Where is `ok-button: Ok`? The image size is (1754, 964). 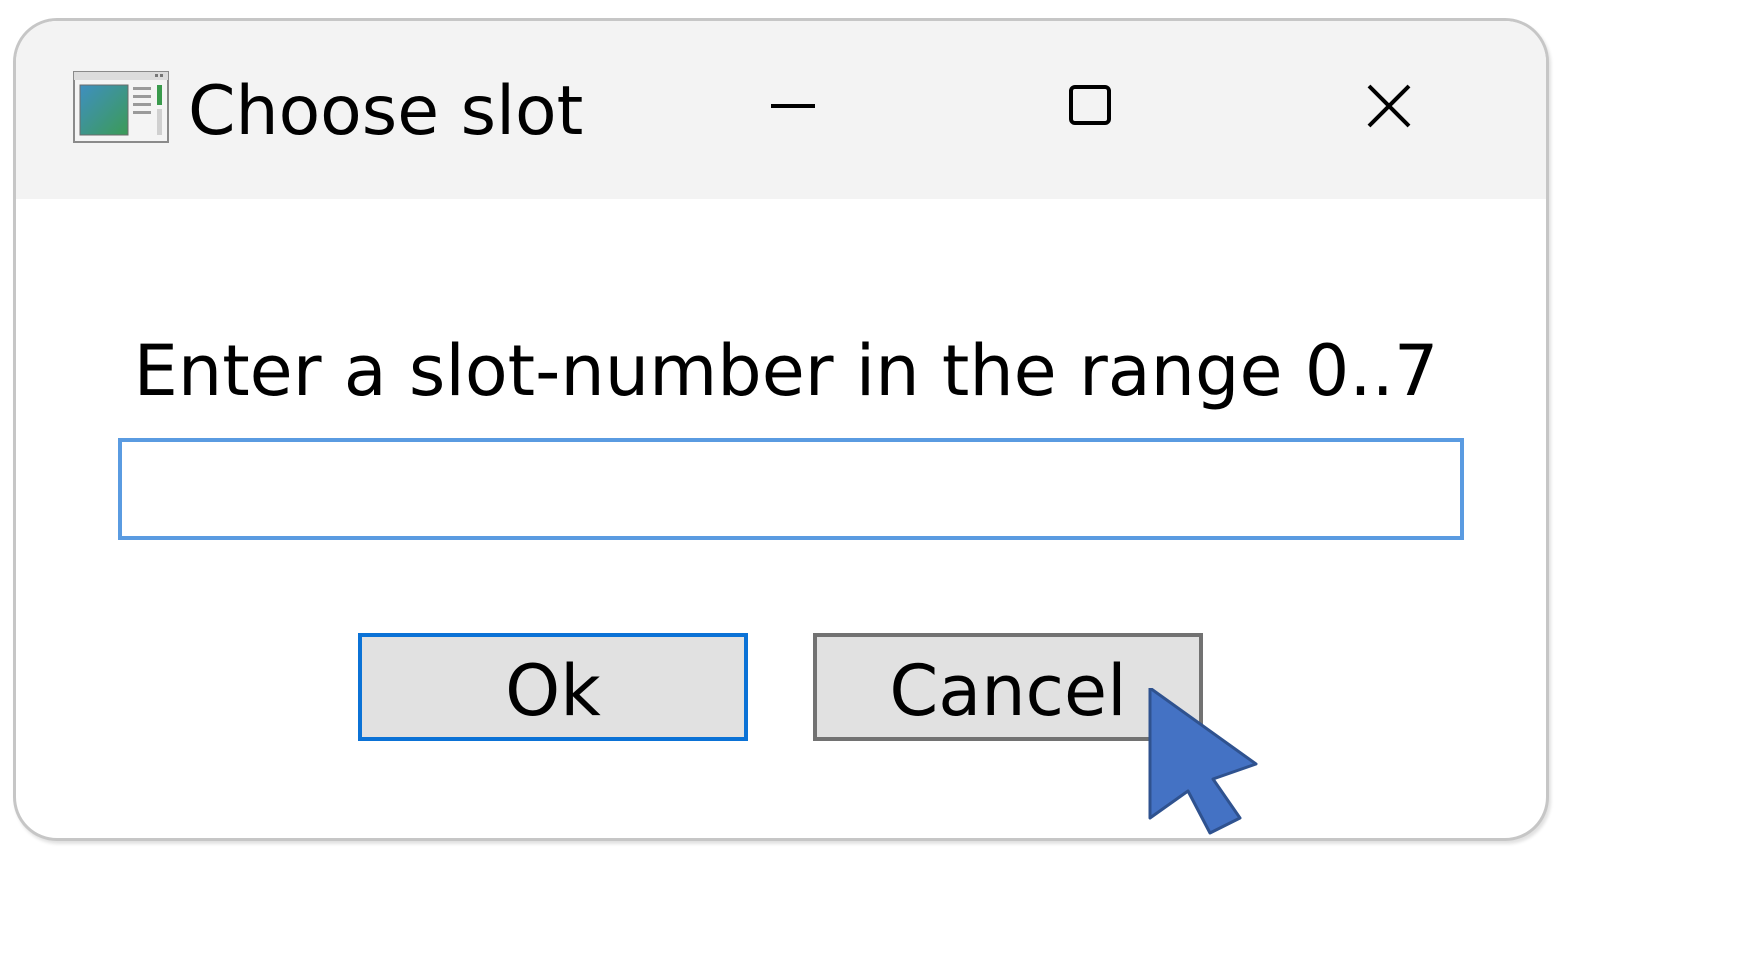
ok-button: Ok is located at coordinates (553, 687).